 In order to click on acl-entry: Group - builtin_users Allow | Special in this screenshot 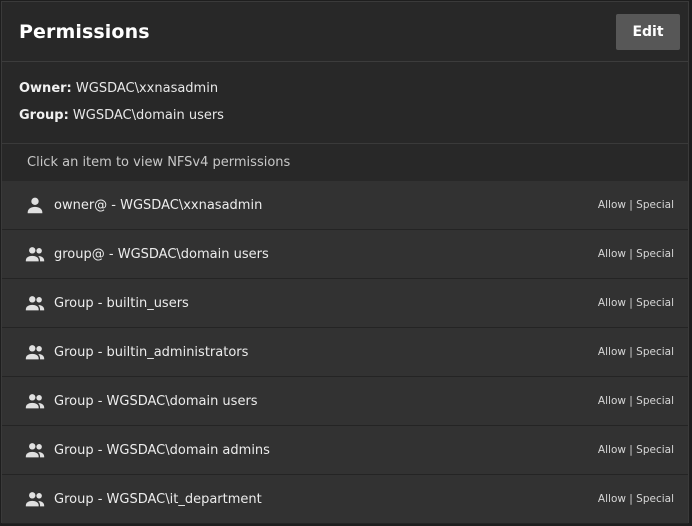, I will do `click(345, 303)`.